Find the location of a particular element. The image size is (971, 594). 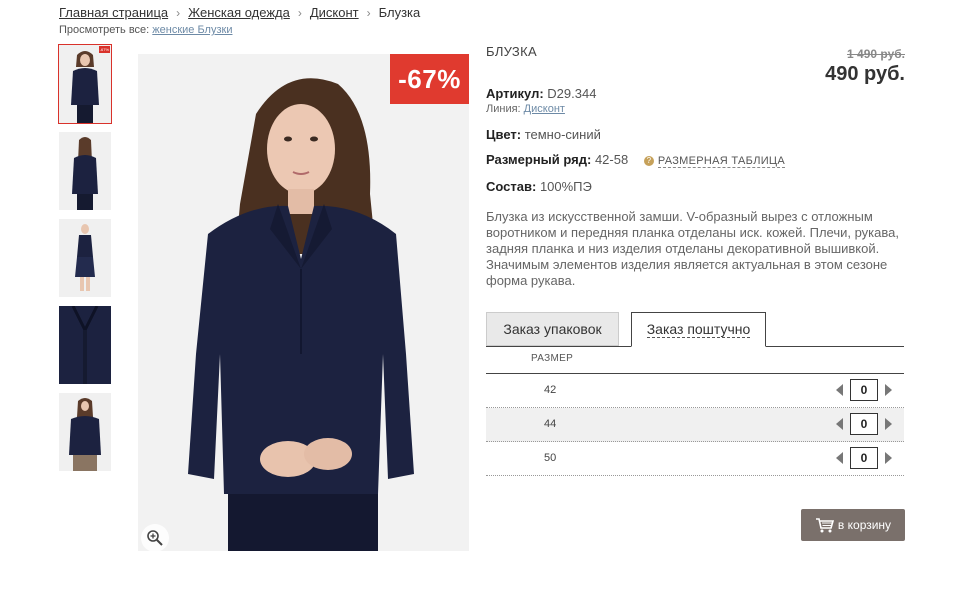

size-range-value: 42-58 is located at coordinates (611, 159).